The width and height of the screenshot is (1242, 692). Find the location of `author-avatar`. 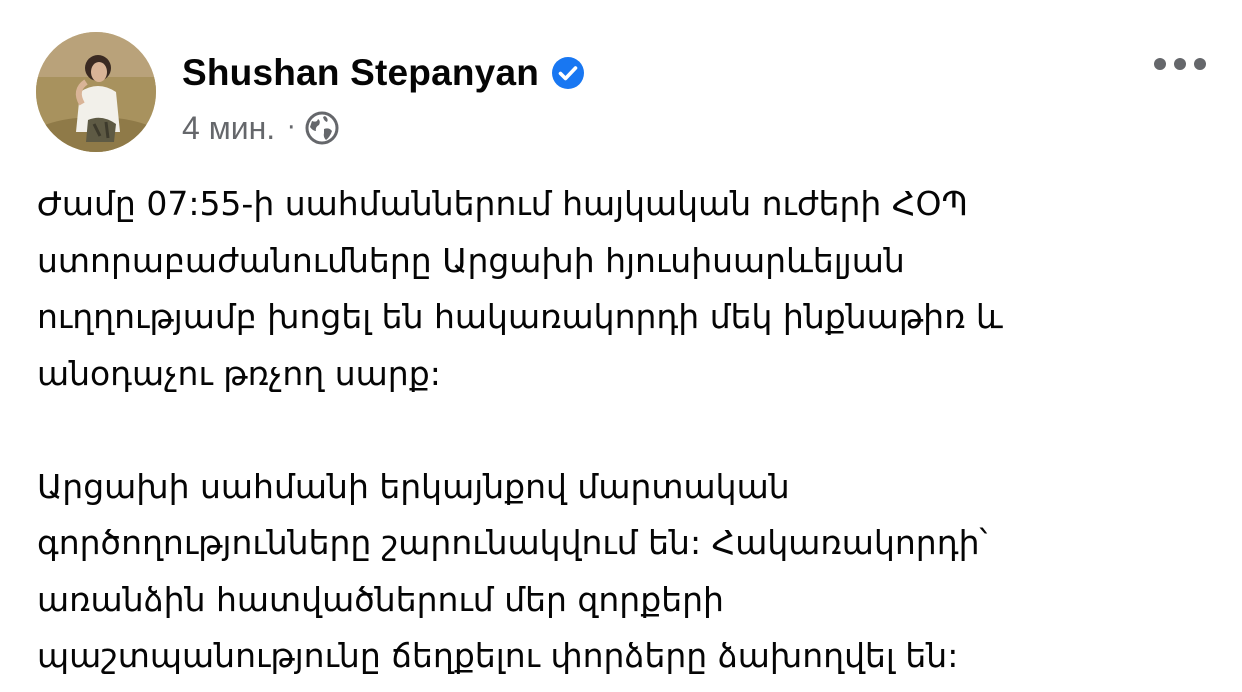

author-avatar is located at coordinates (96, 92).